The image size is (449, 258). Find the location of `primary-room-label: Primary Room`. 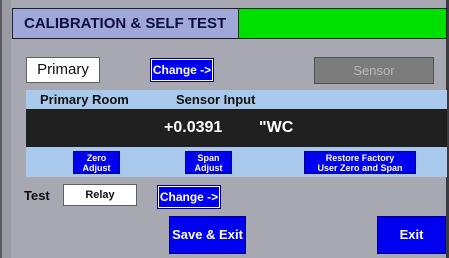

primary-room-label: Primary Room is located at coordinates (84, 99).